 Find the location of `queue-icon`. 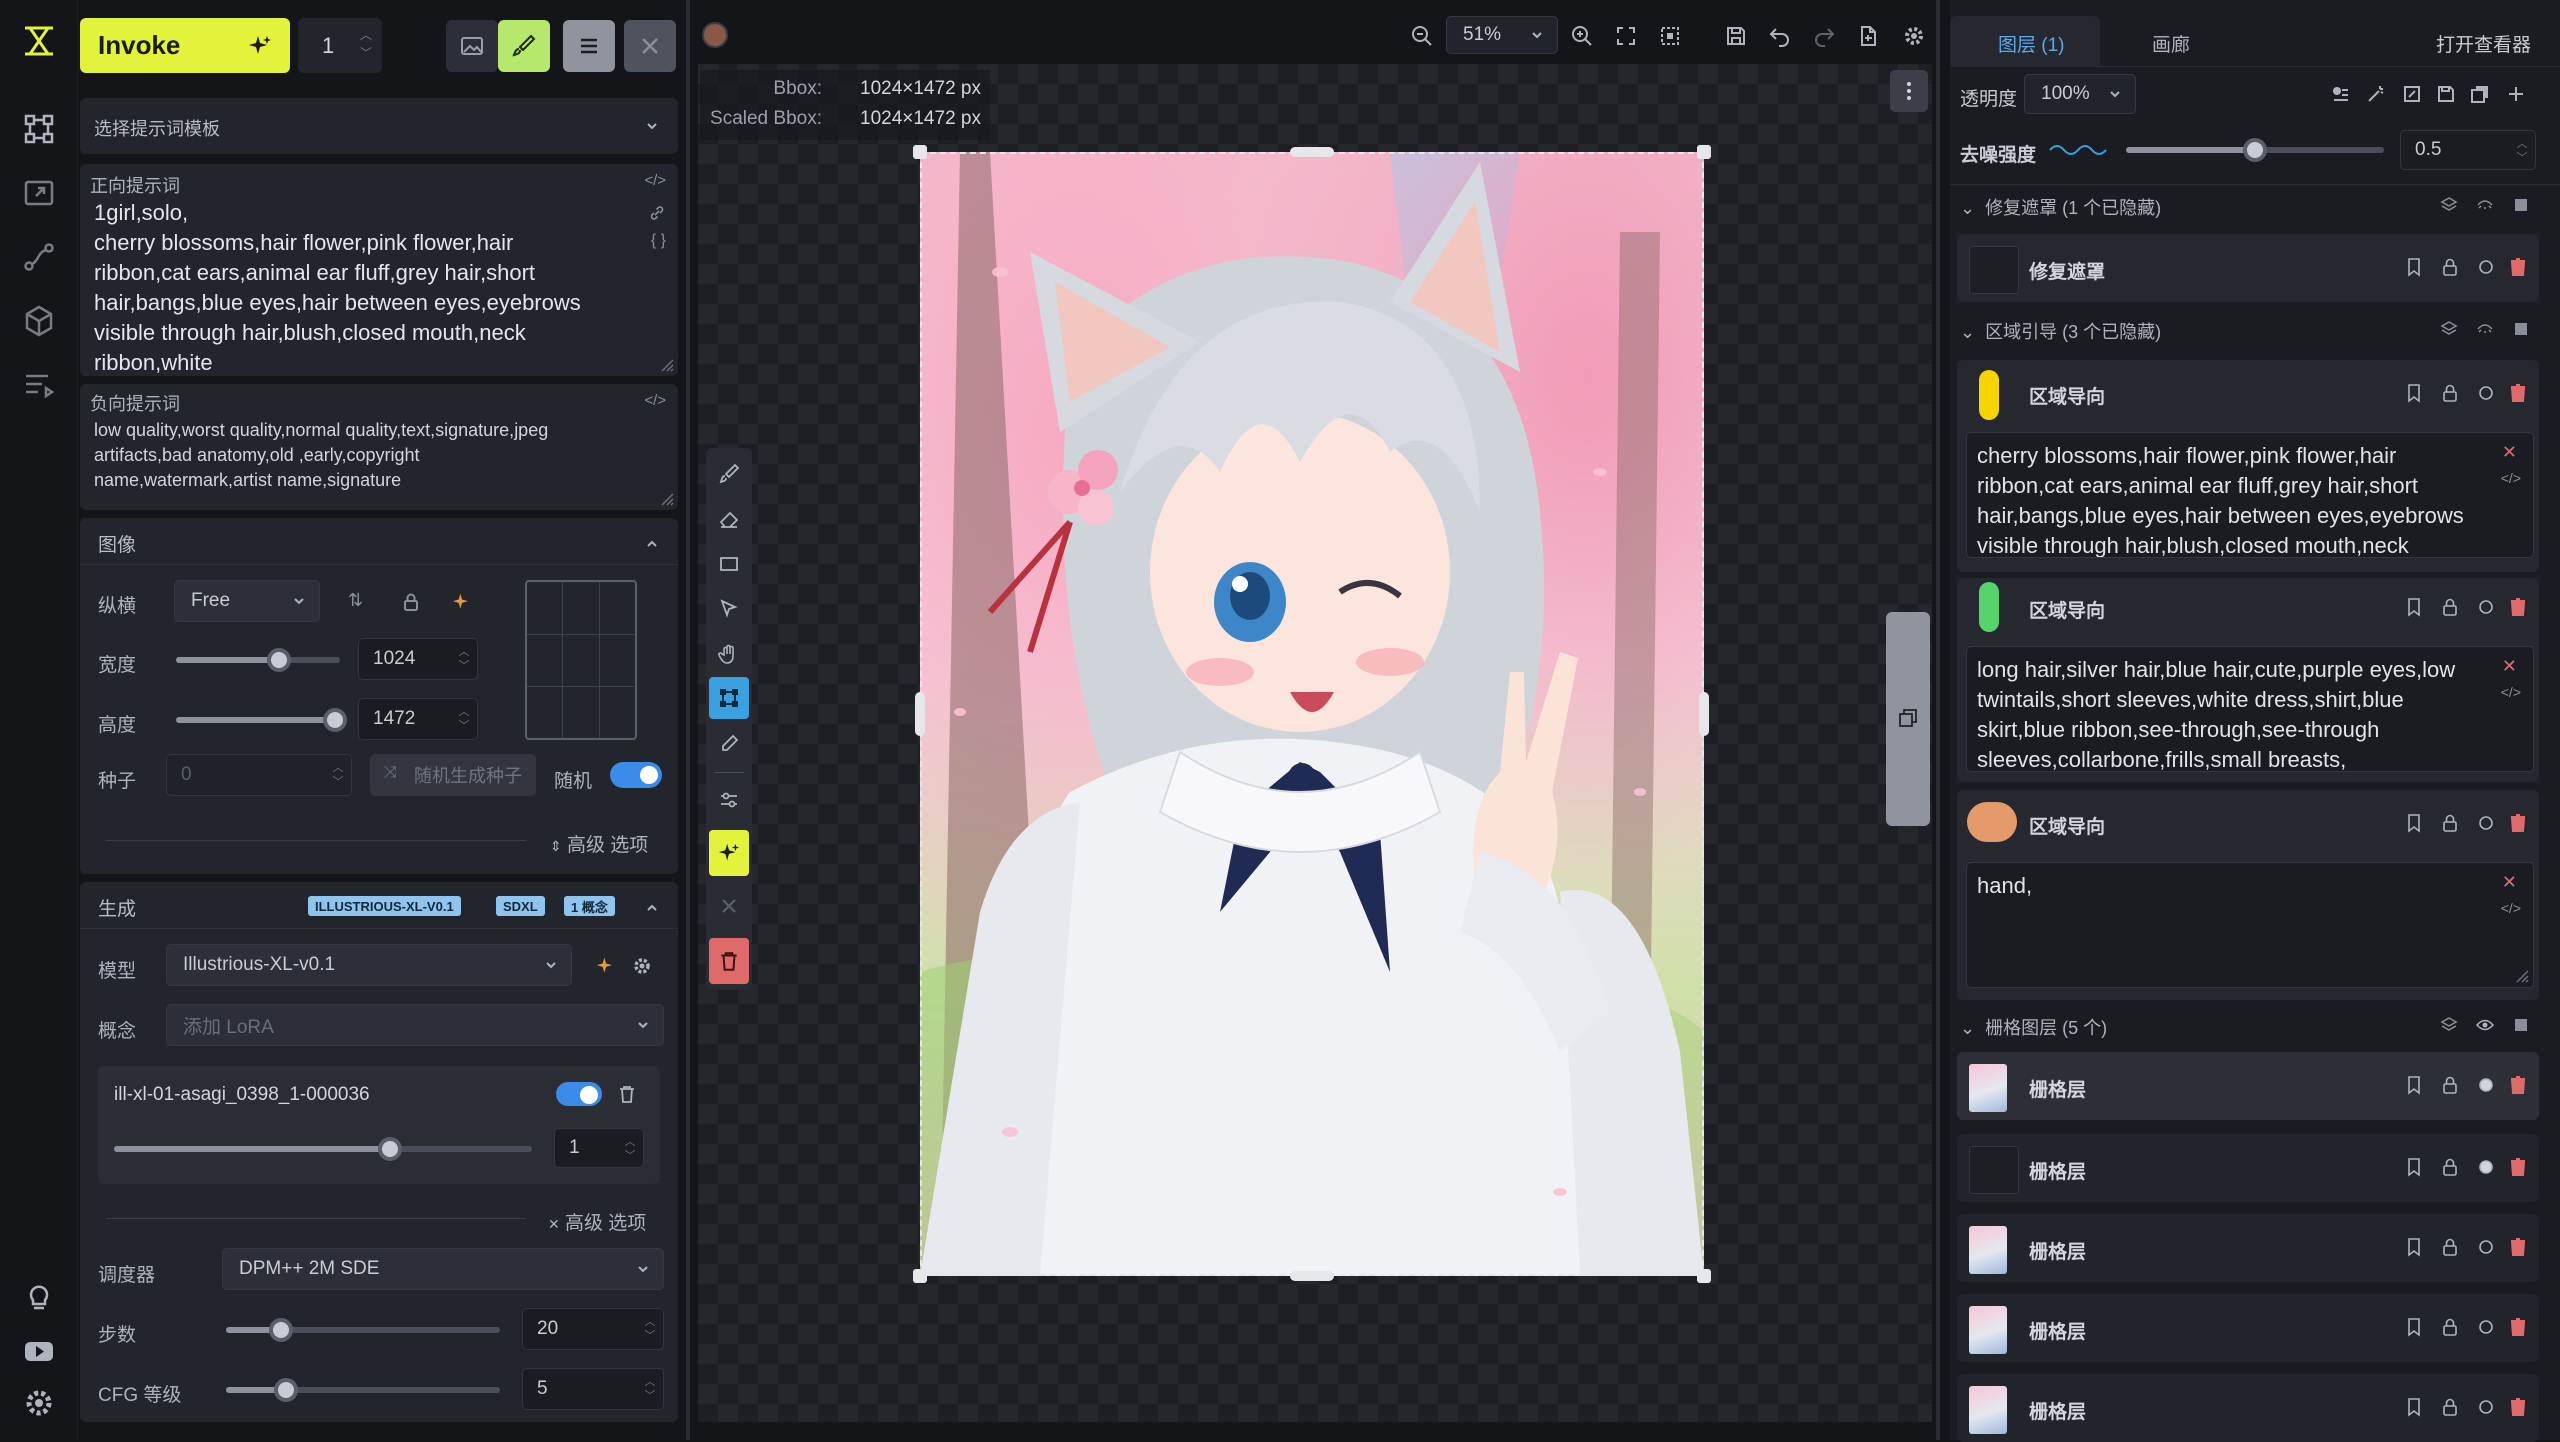

queue-icon is located at coordinates (39, 385).